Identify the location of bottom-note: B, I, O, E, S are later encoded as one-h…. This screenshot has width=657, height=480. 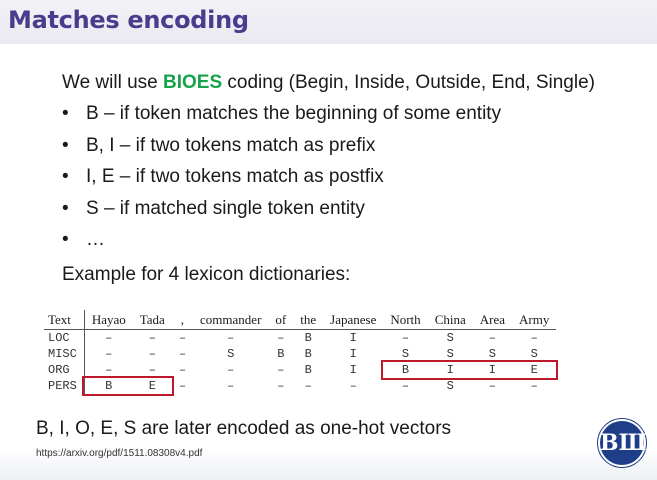
(244, 428).